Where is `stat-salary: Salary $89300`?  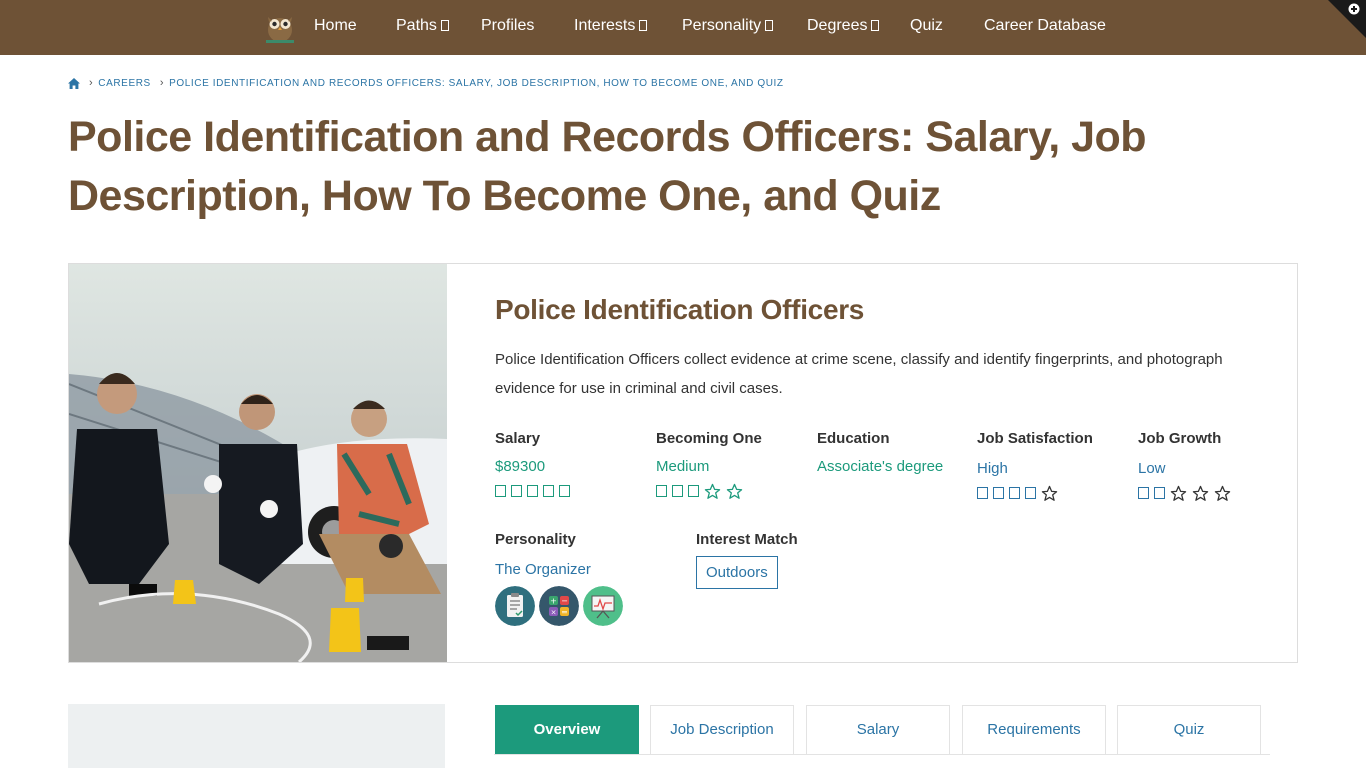
stat-salary: Salary $89300 is located at coordinates (532, 465).